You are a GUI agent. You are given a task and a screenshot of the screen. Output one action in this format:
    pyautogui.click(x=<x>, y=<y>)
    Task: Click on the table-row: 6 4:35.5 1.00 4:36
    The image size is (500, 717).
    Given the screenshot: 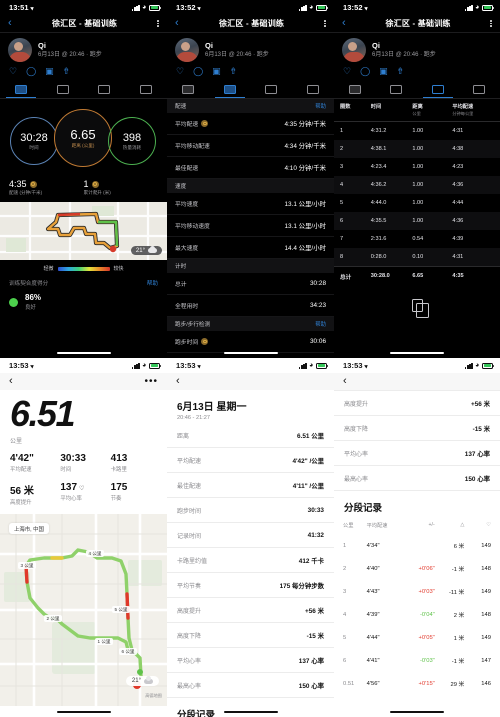 What is the action you would take?
    pyautogui.click(x=417, y=220)
    